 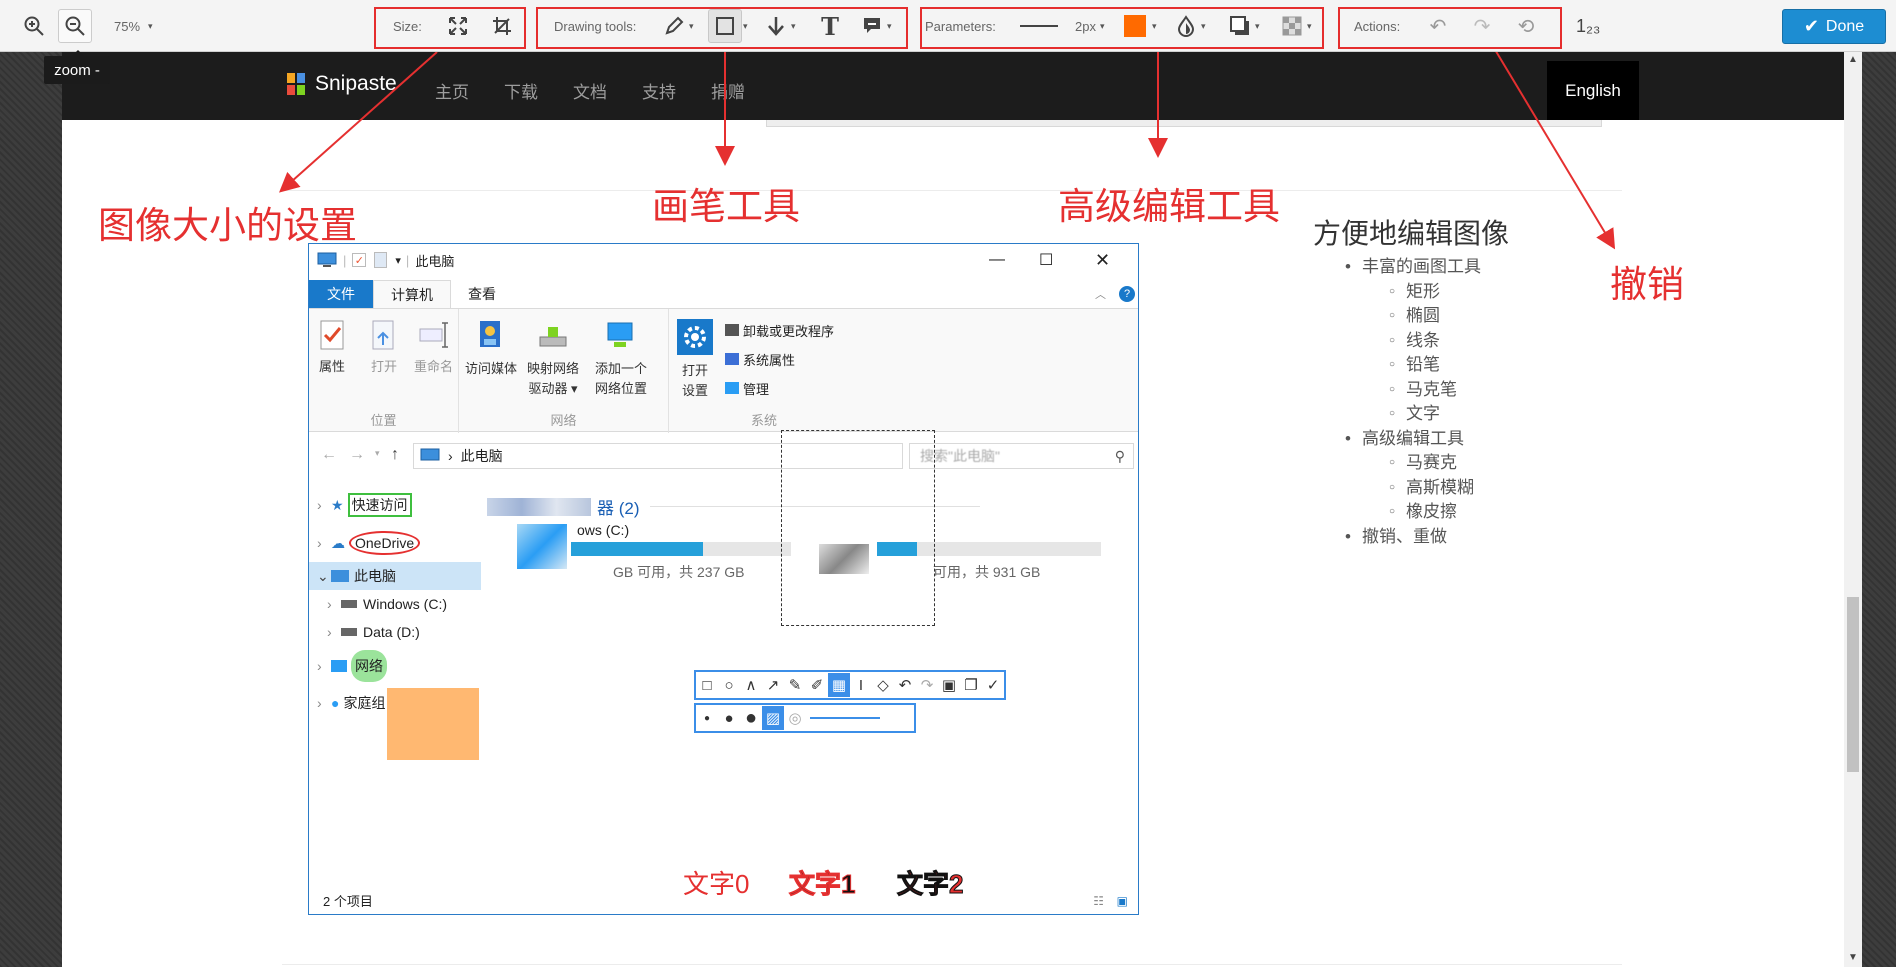 What do you see at coordinates (377, 453) in the screenshot?
I see `recent-locations-icon: ▾` at bounding box center [377, 453].